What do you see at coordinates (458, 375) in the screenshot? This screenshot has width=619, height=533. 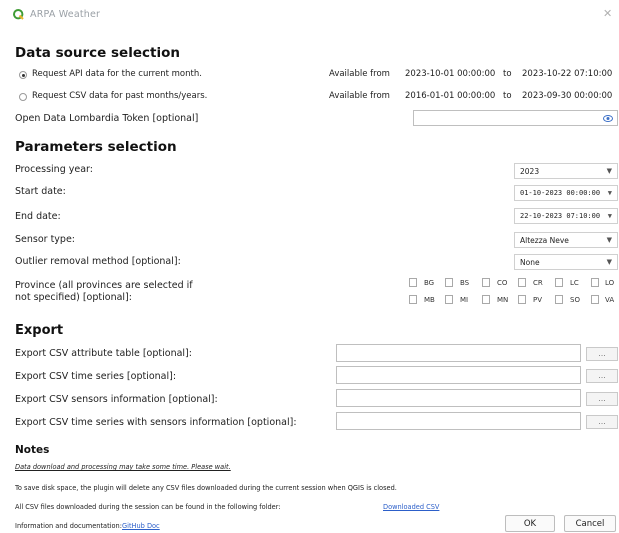 I see `export-timeseries-input` at bounding box center [458, 375].